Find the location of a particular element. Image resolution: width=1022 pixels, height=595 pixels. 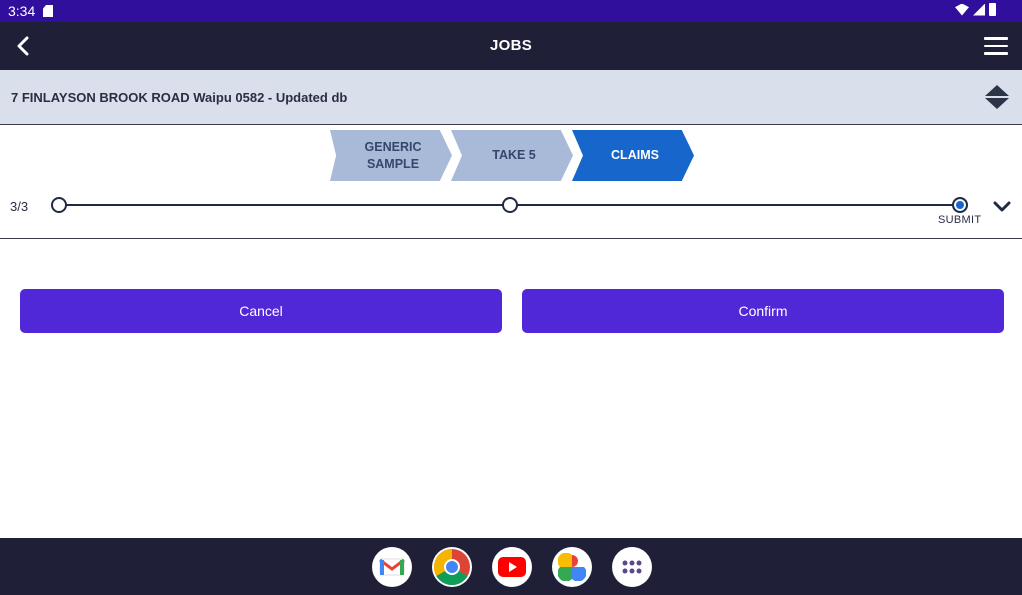

step-label: CLAIMS is located at coordinates (635, 155).